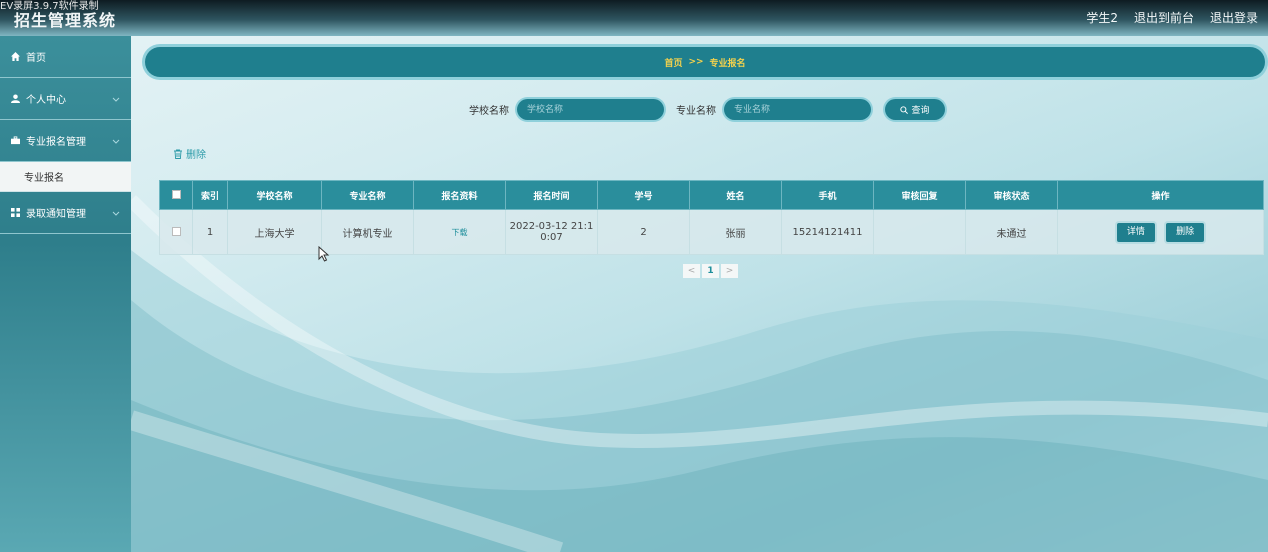 The height and width of the screenshot is (552, 1268). I want to click on sidebar-item-admission-notice-management: 录取通知管理, so click(65, 213).